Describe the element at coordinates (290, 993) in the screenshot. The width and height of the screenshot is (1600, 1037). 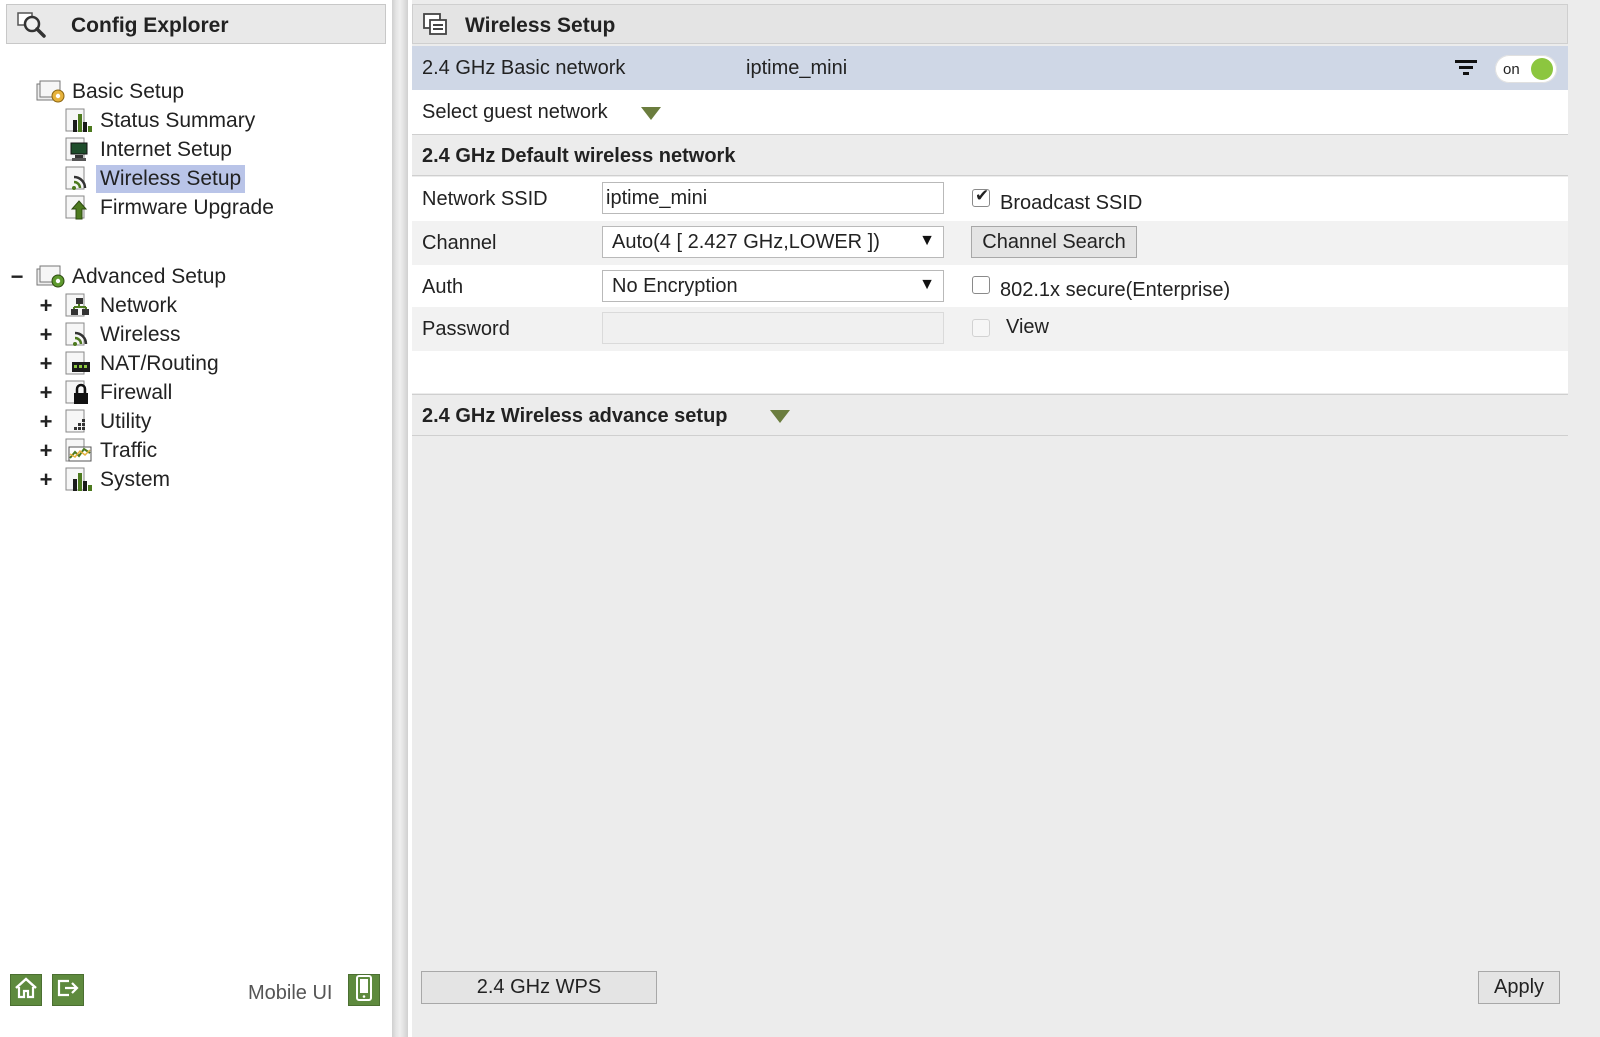
I see `mobile-ui-label: Mobile UI` at that location.